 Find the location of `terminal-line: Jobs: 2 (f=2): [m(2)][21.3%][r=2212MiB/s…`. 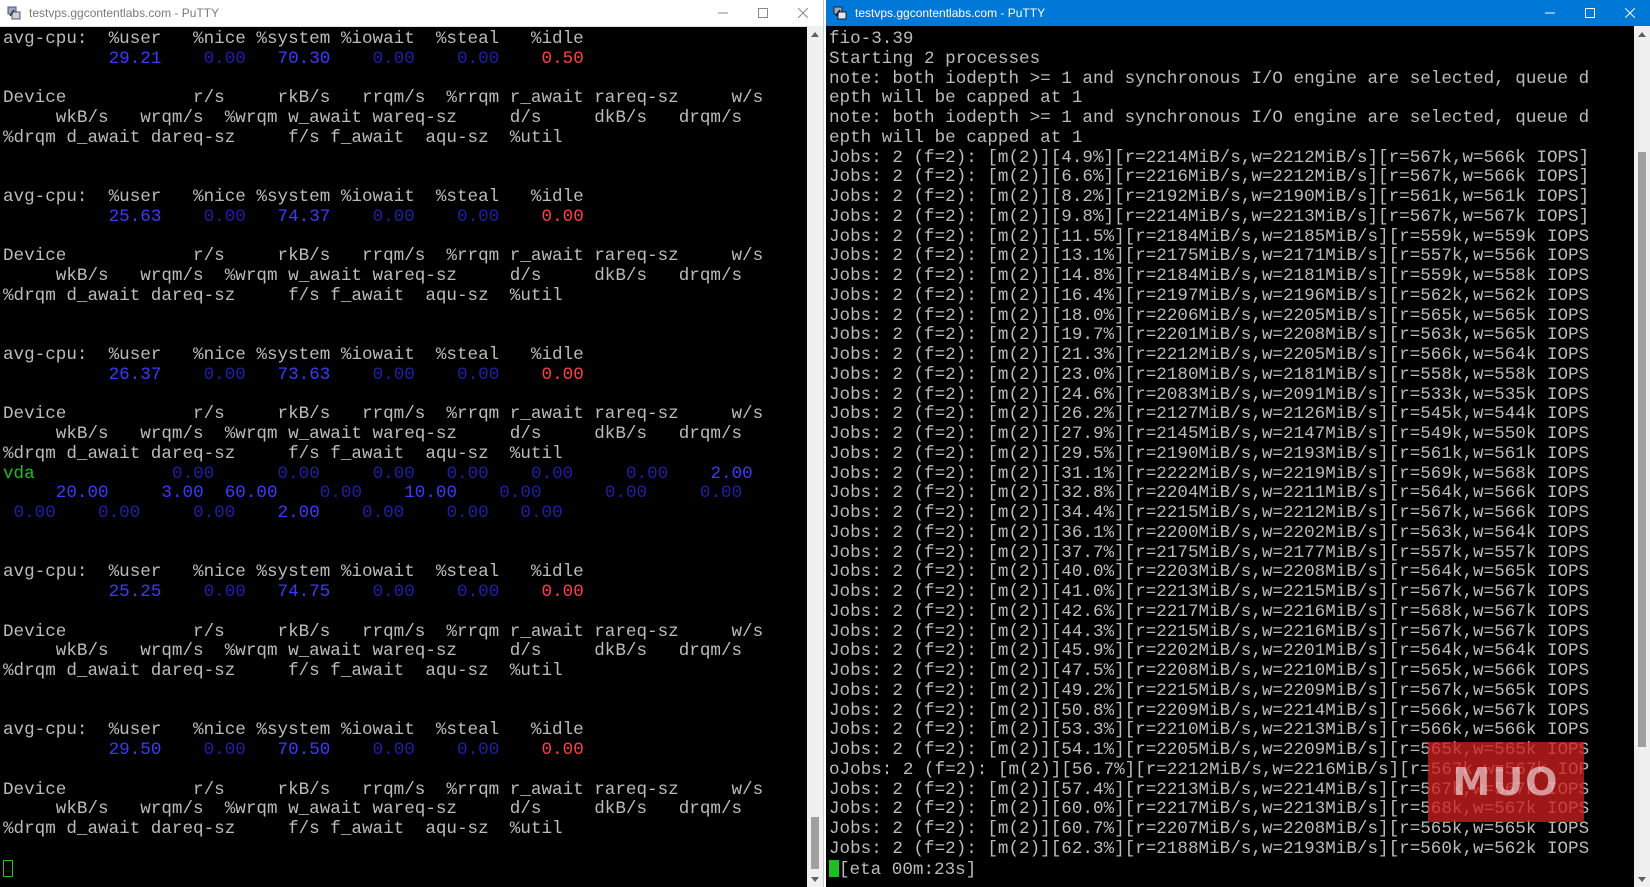

terminal-line: Jobs: 2 (f=2): [m(2)][21.3%][r=2212MiB/s… is located at coordinates (1209, 355).